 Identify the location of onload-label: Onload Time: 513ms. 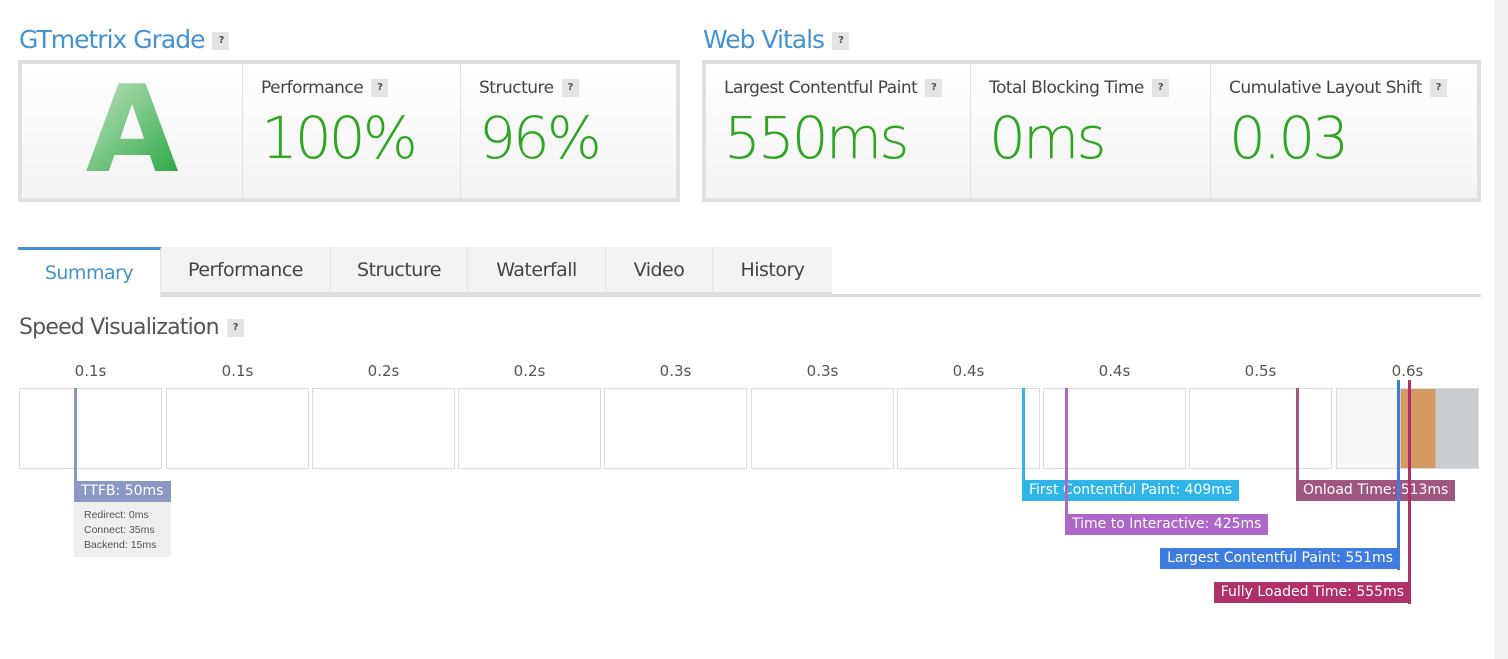
(1376, 490).